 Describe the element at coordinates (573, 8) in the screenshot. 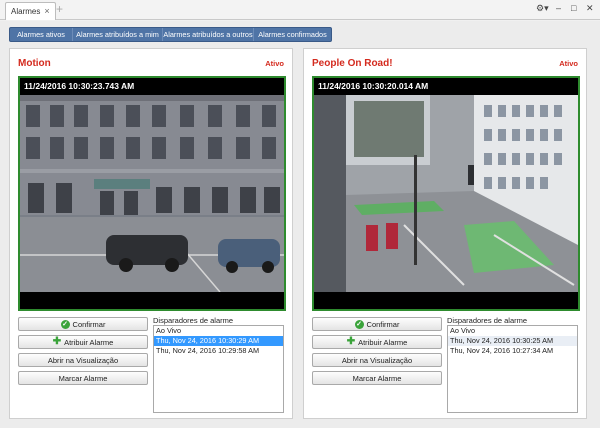

I see `maximize-icon: □` at that location.